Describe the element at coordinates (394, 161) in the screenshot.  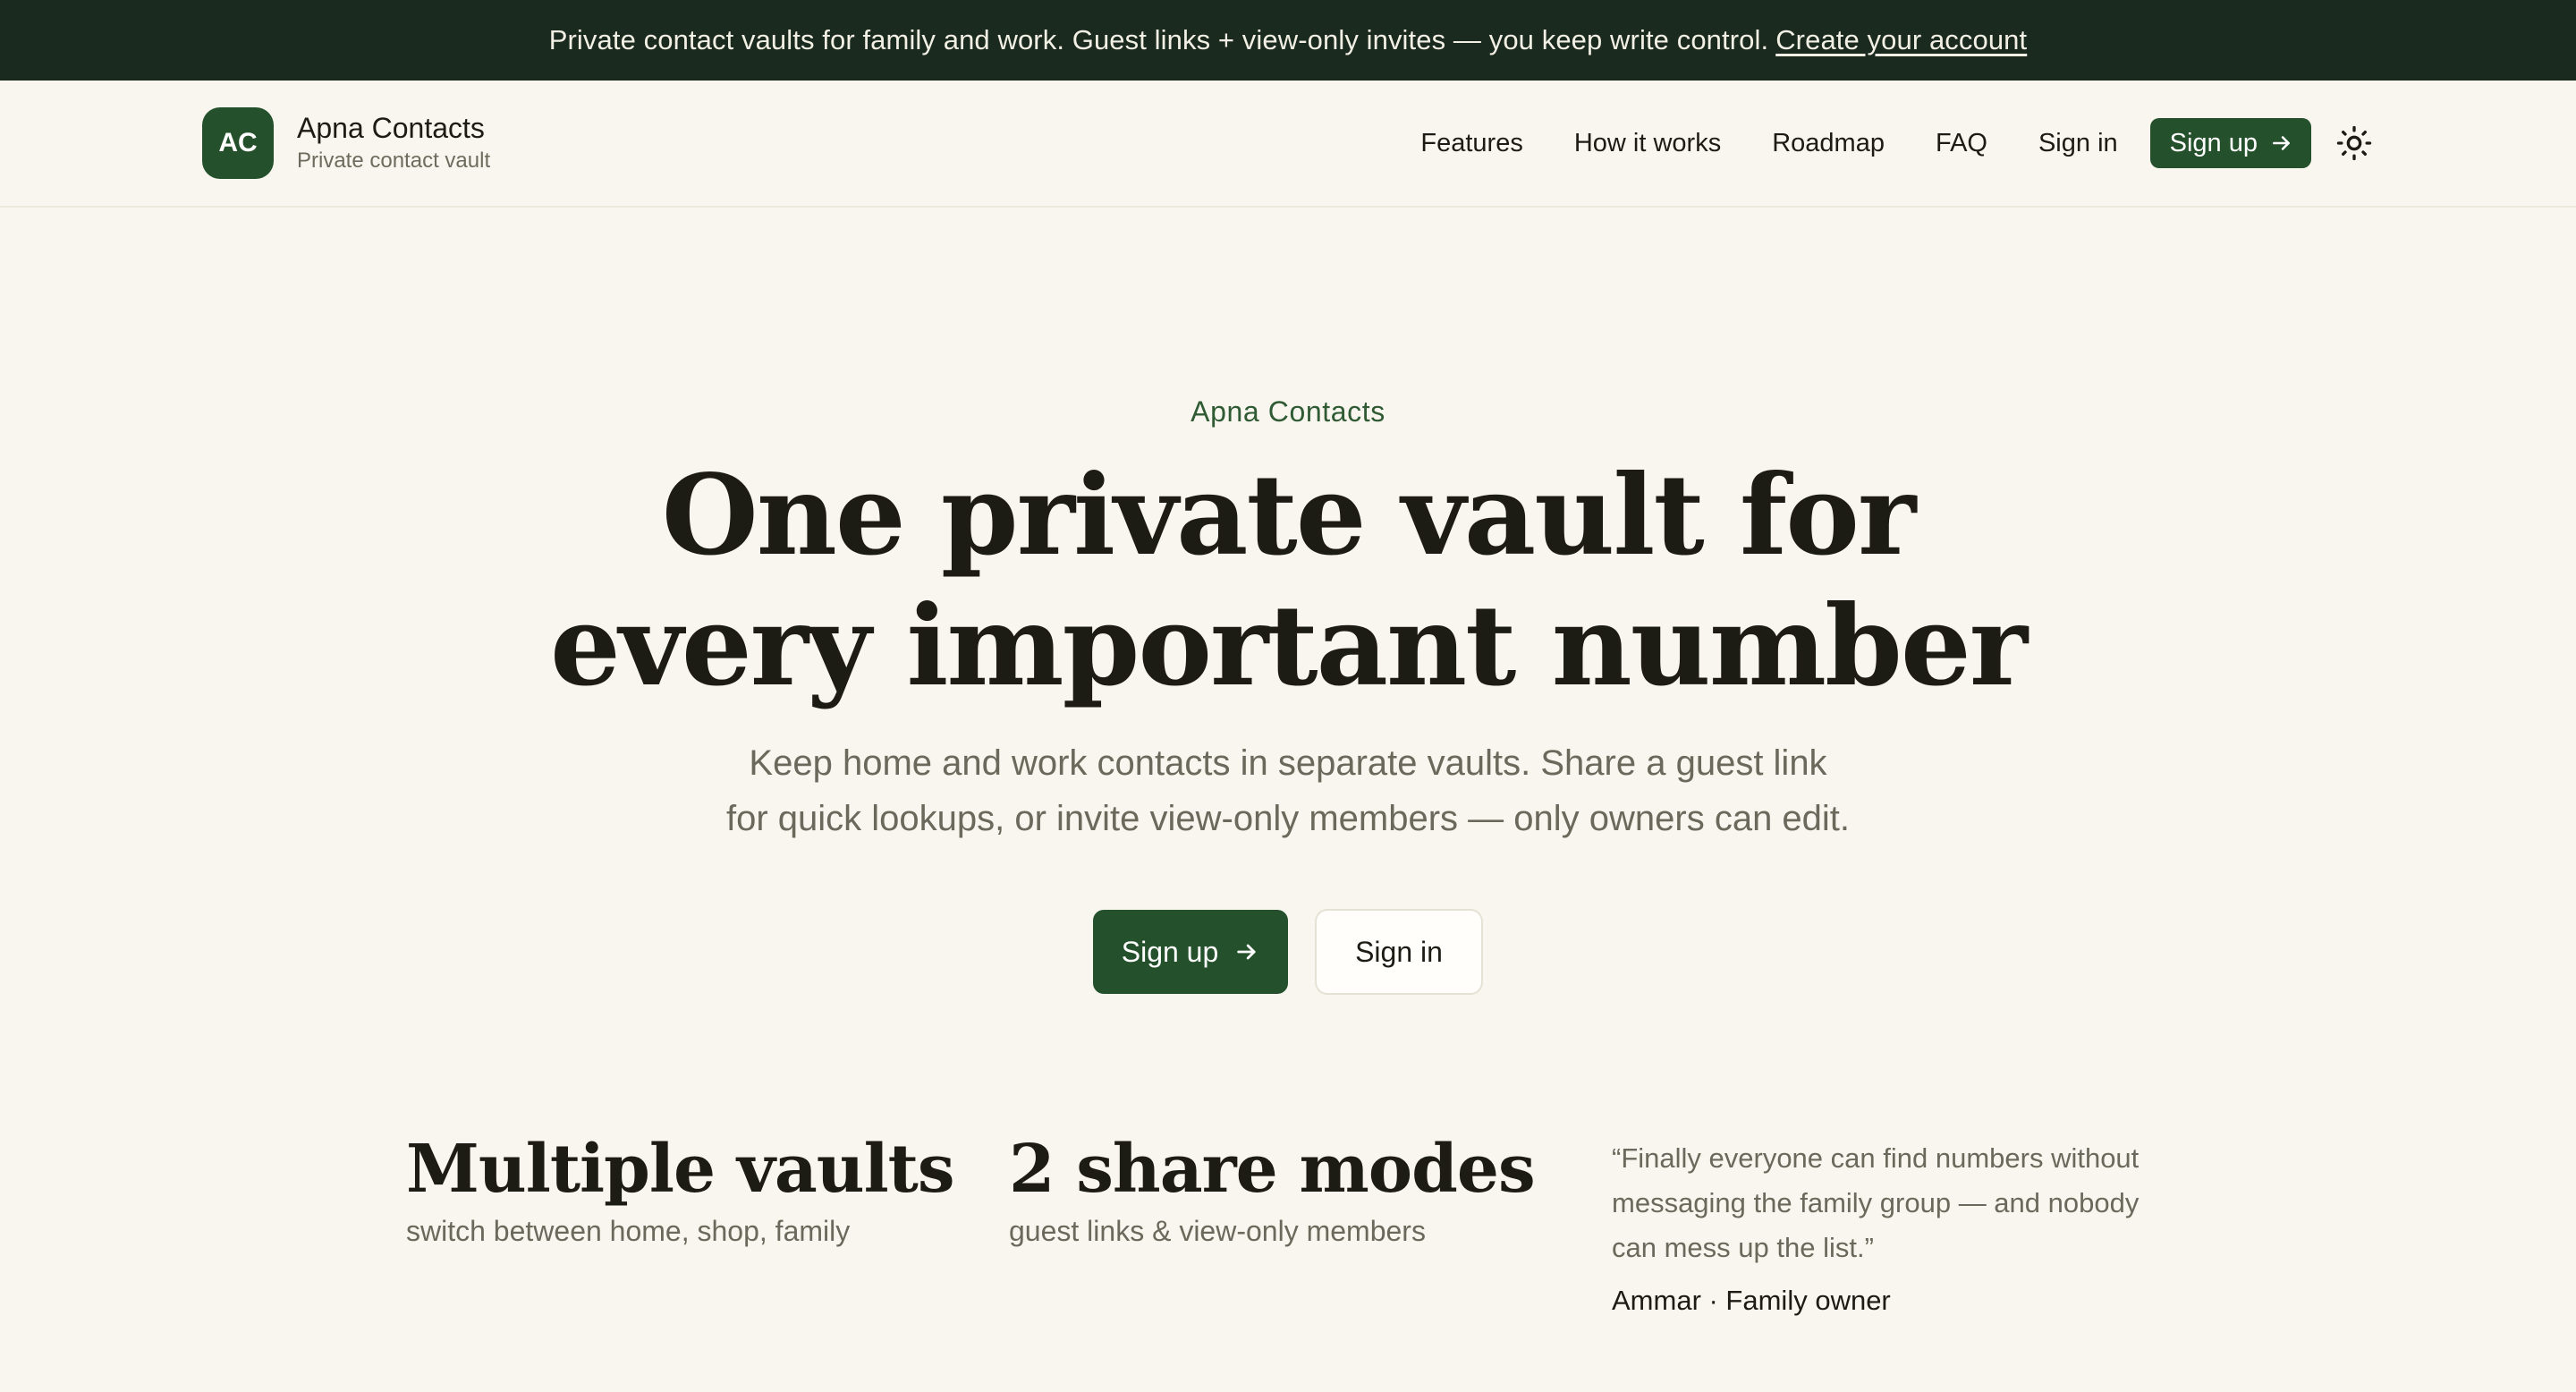
I see `brand-tagline: Private contact vault` at that location.